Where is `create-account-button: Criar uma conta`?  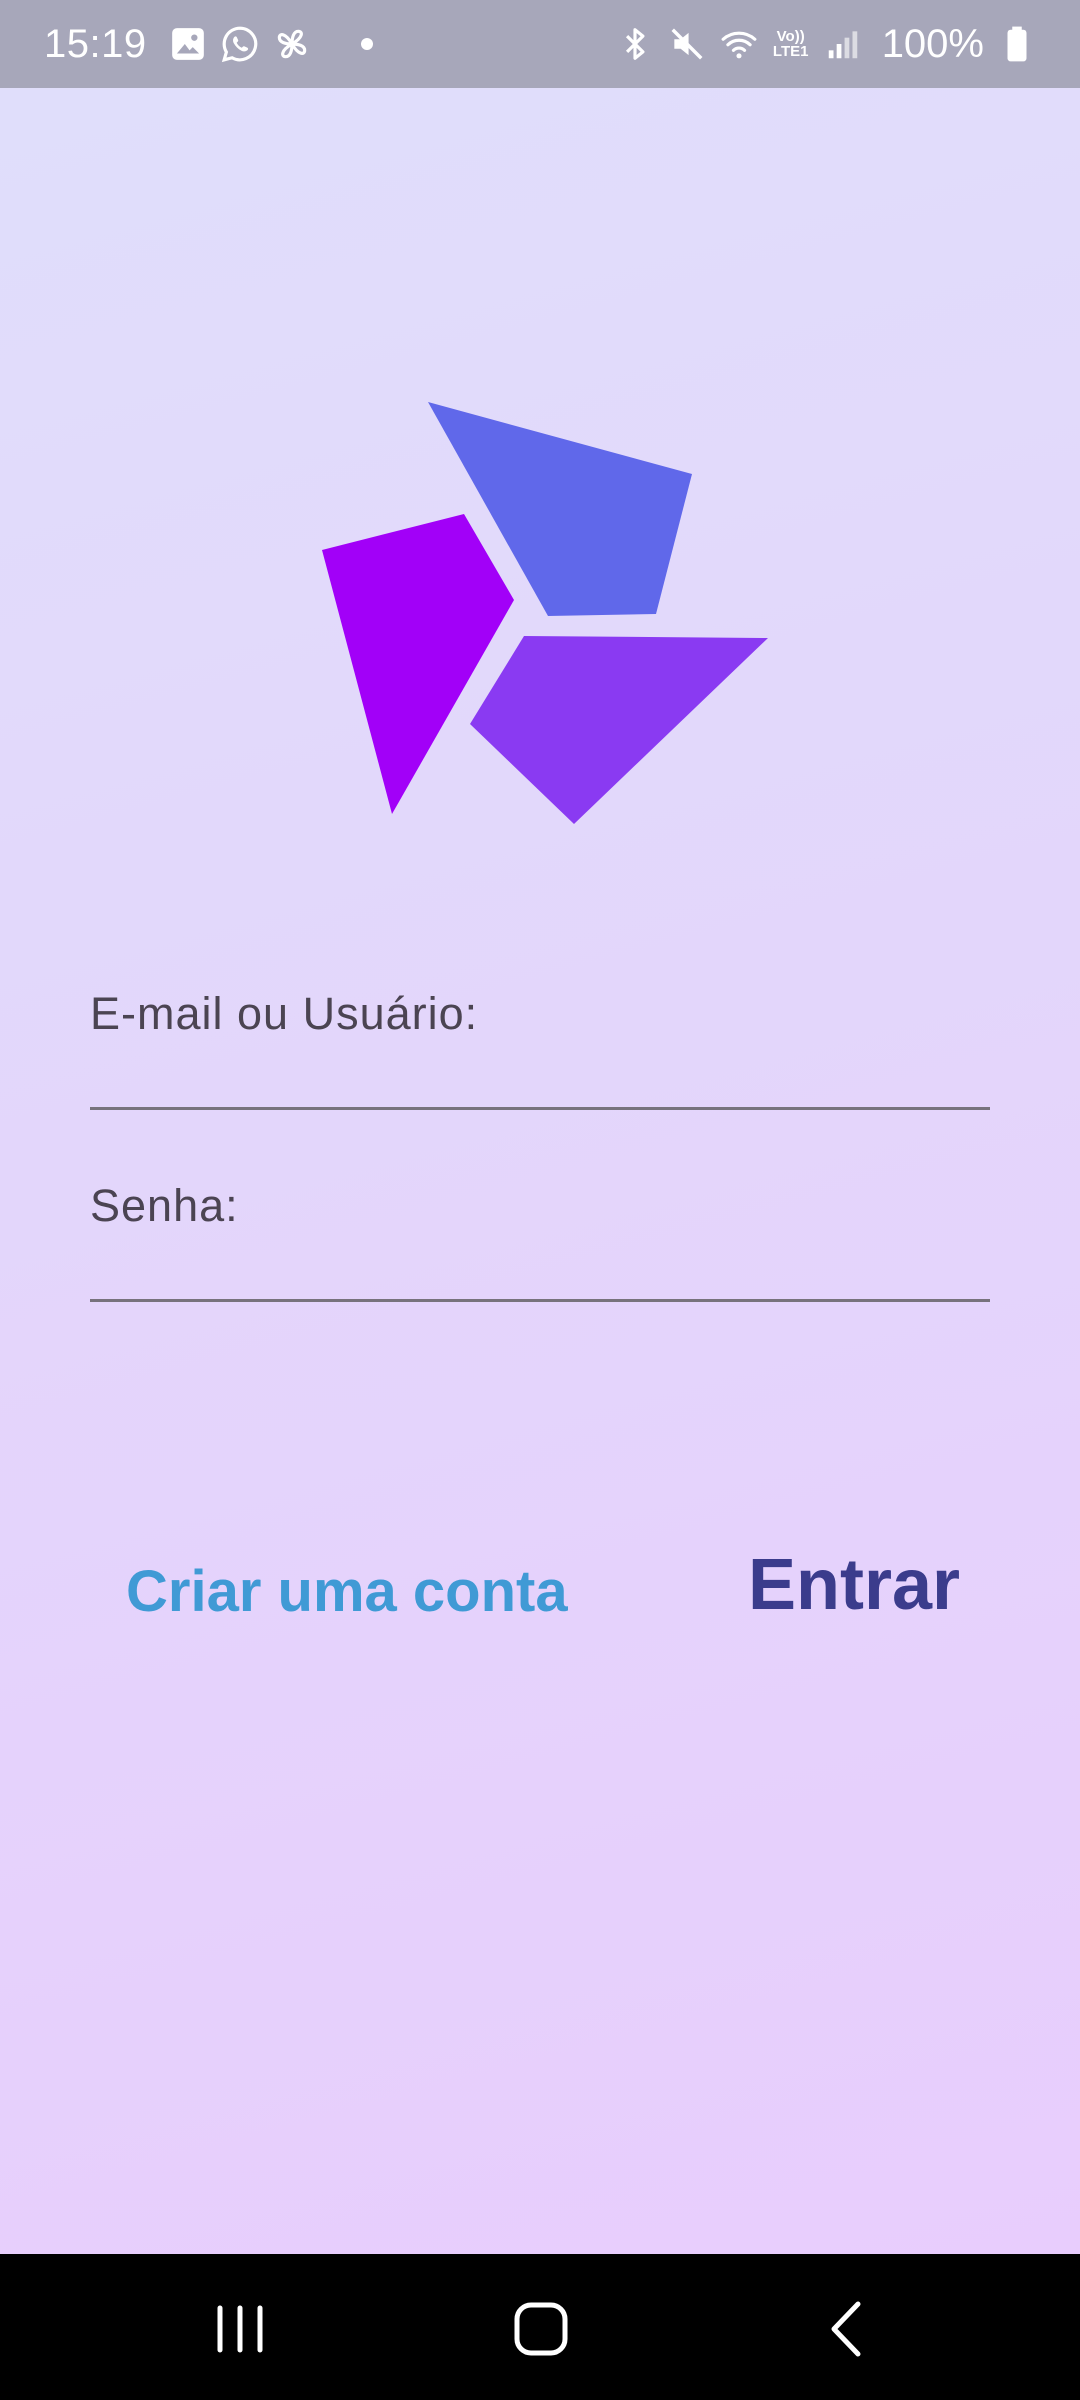
create-account-button: Criar uma conta is located at coordinates (347, 1591).